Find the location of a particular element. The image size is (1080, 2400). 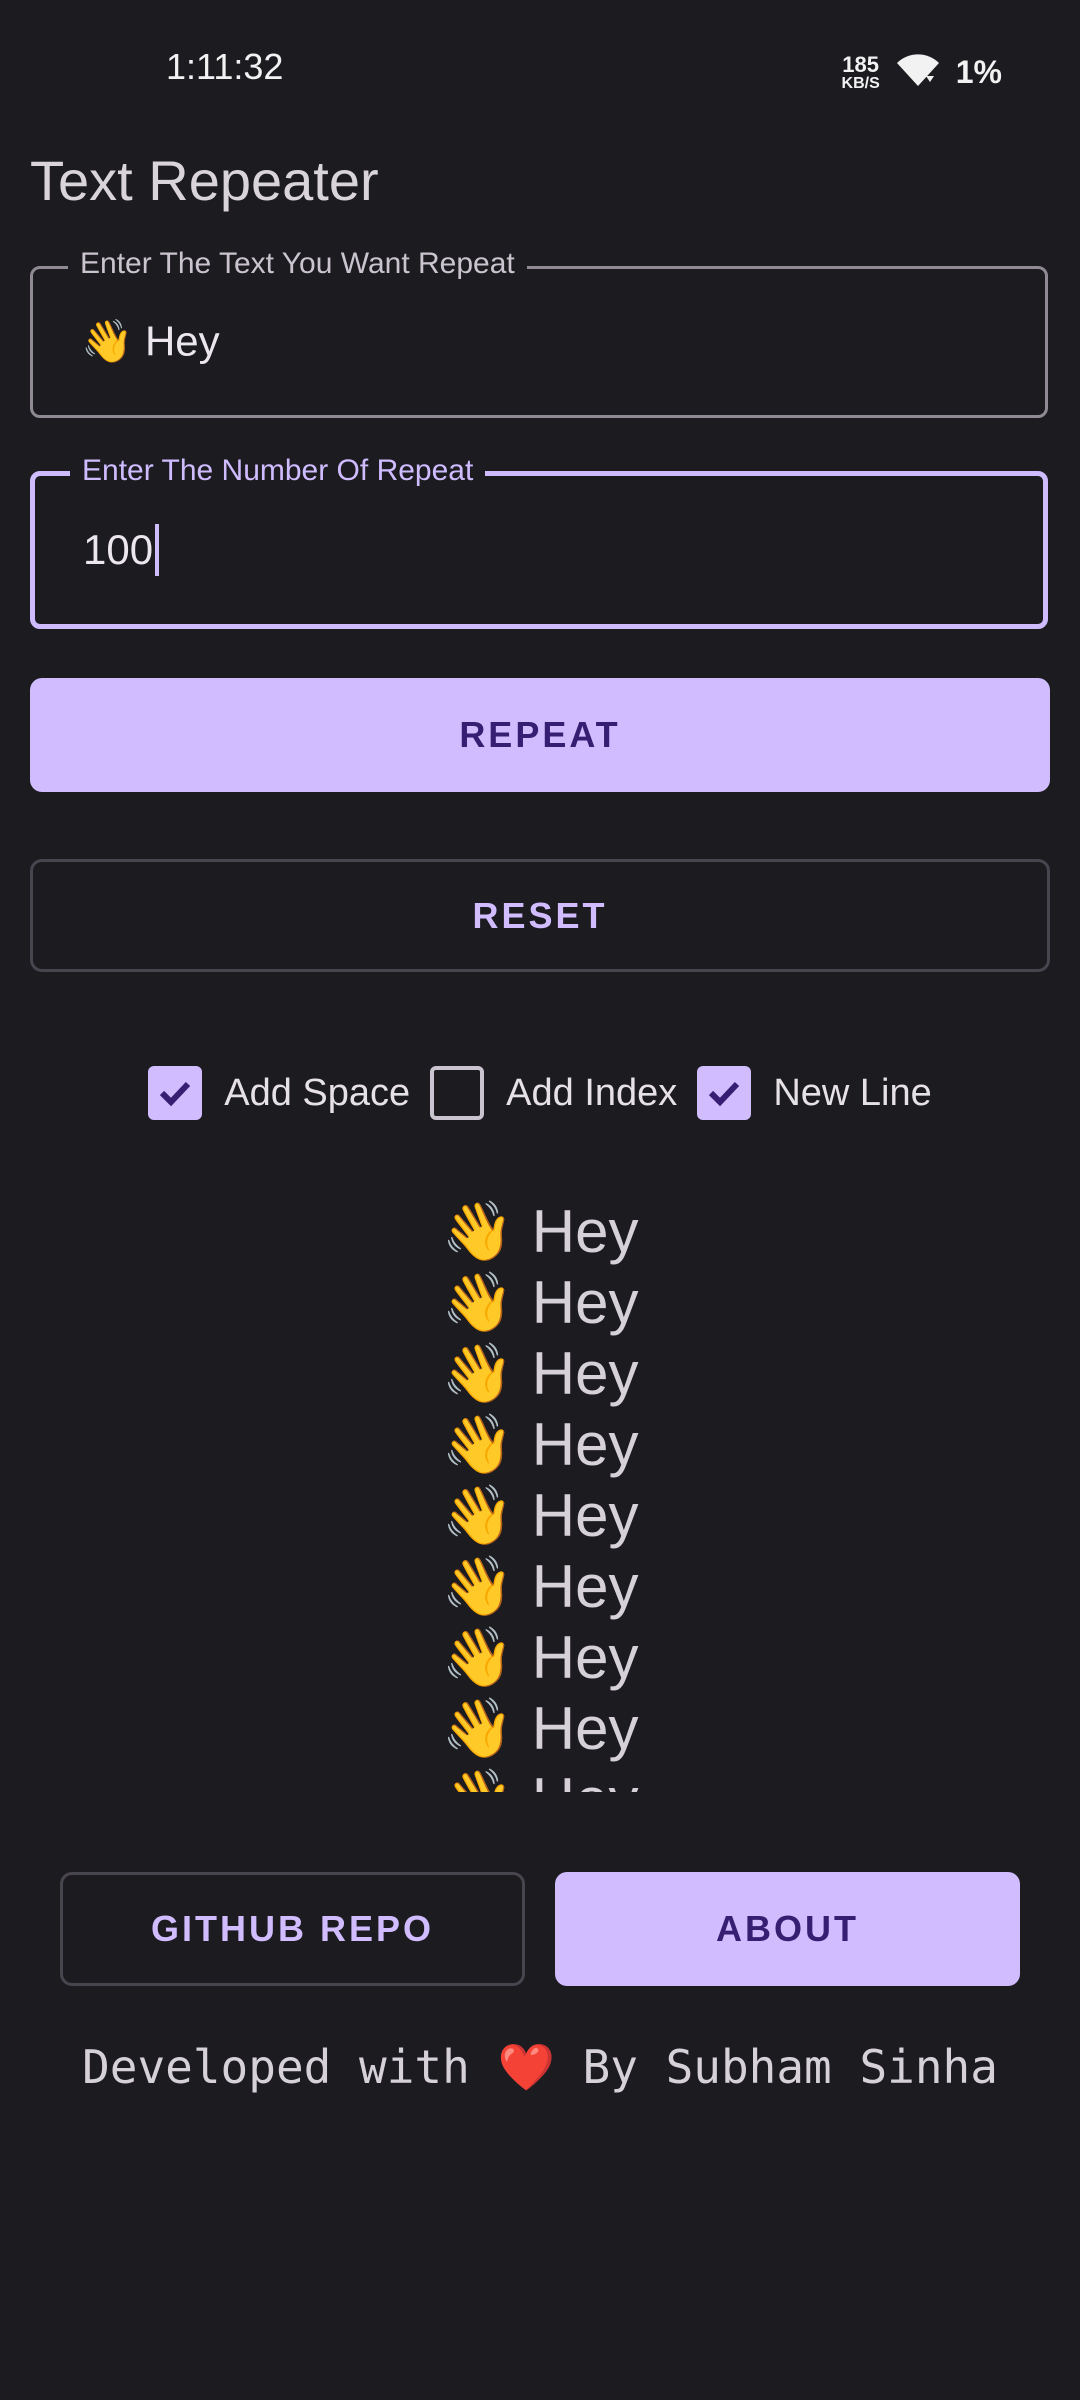

add-index-checkbox is located at coordinates (457, 1093).